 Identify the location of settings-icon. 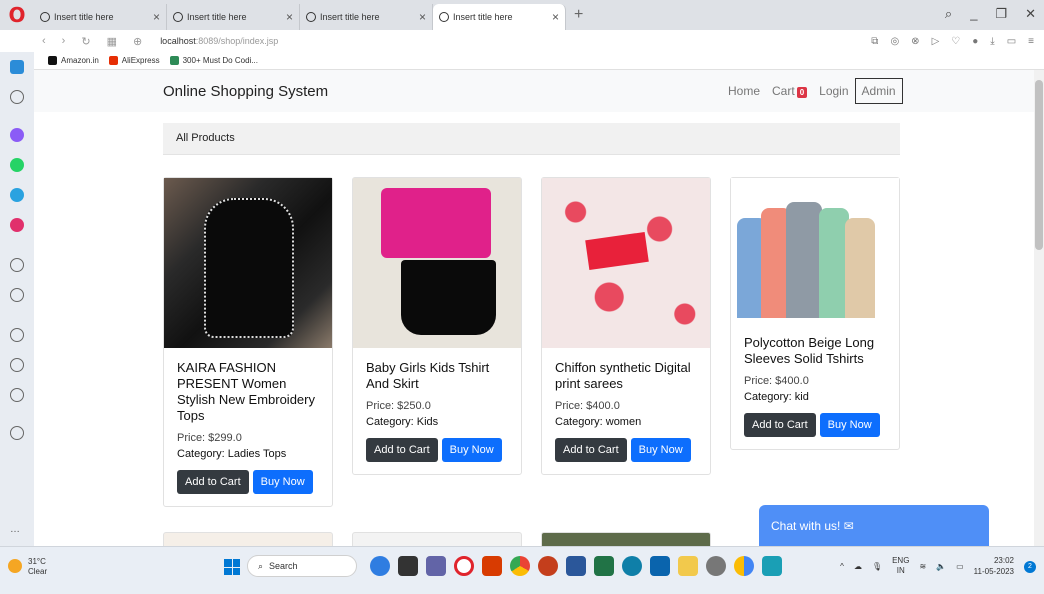
(17, 395).